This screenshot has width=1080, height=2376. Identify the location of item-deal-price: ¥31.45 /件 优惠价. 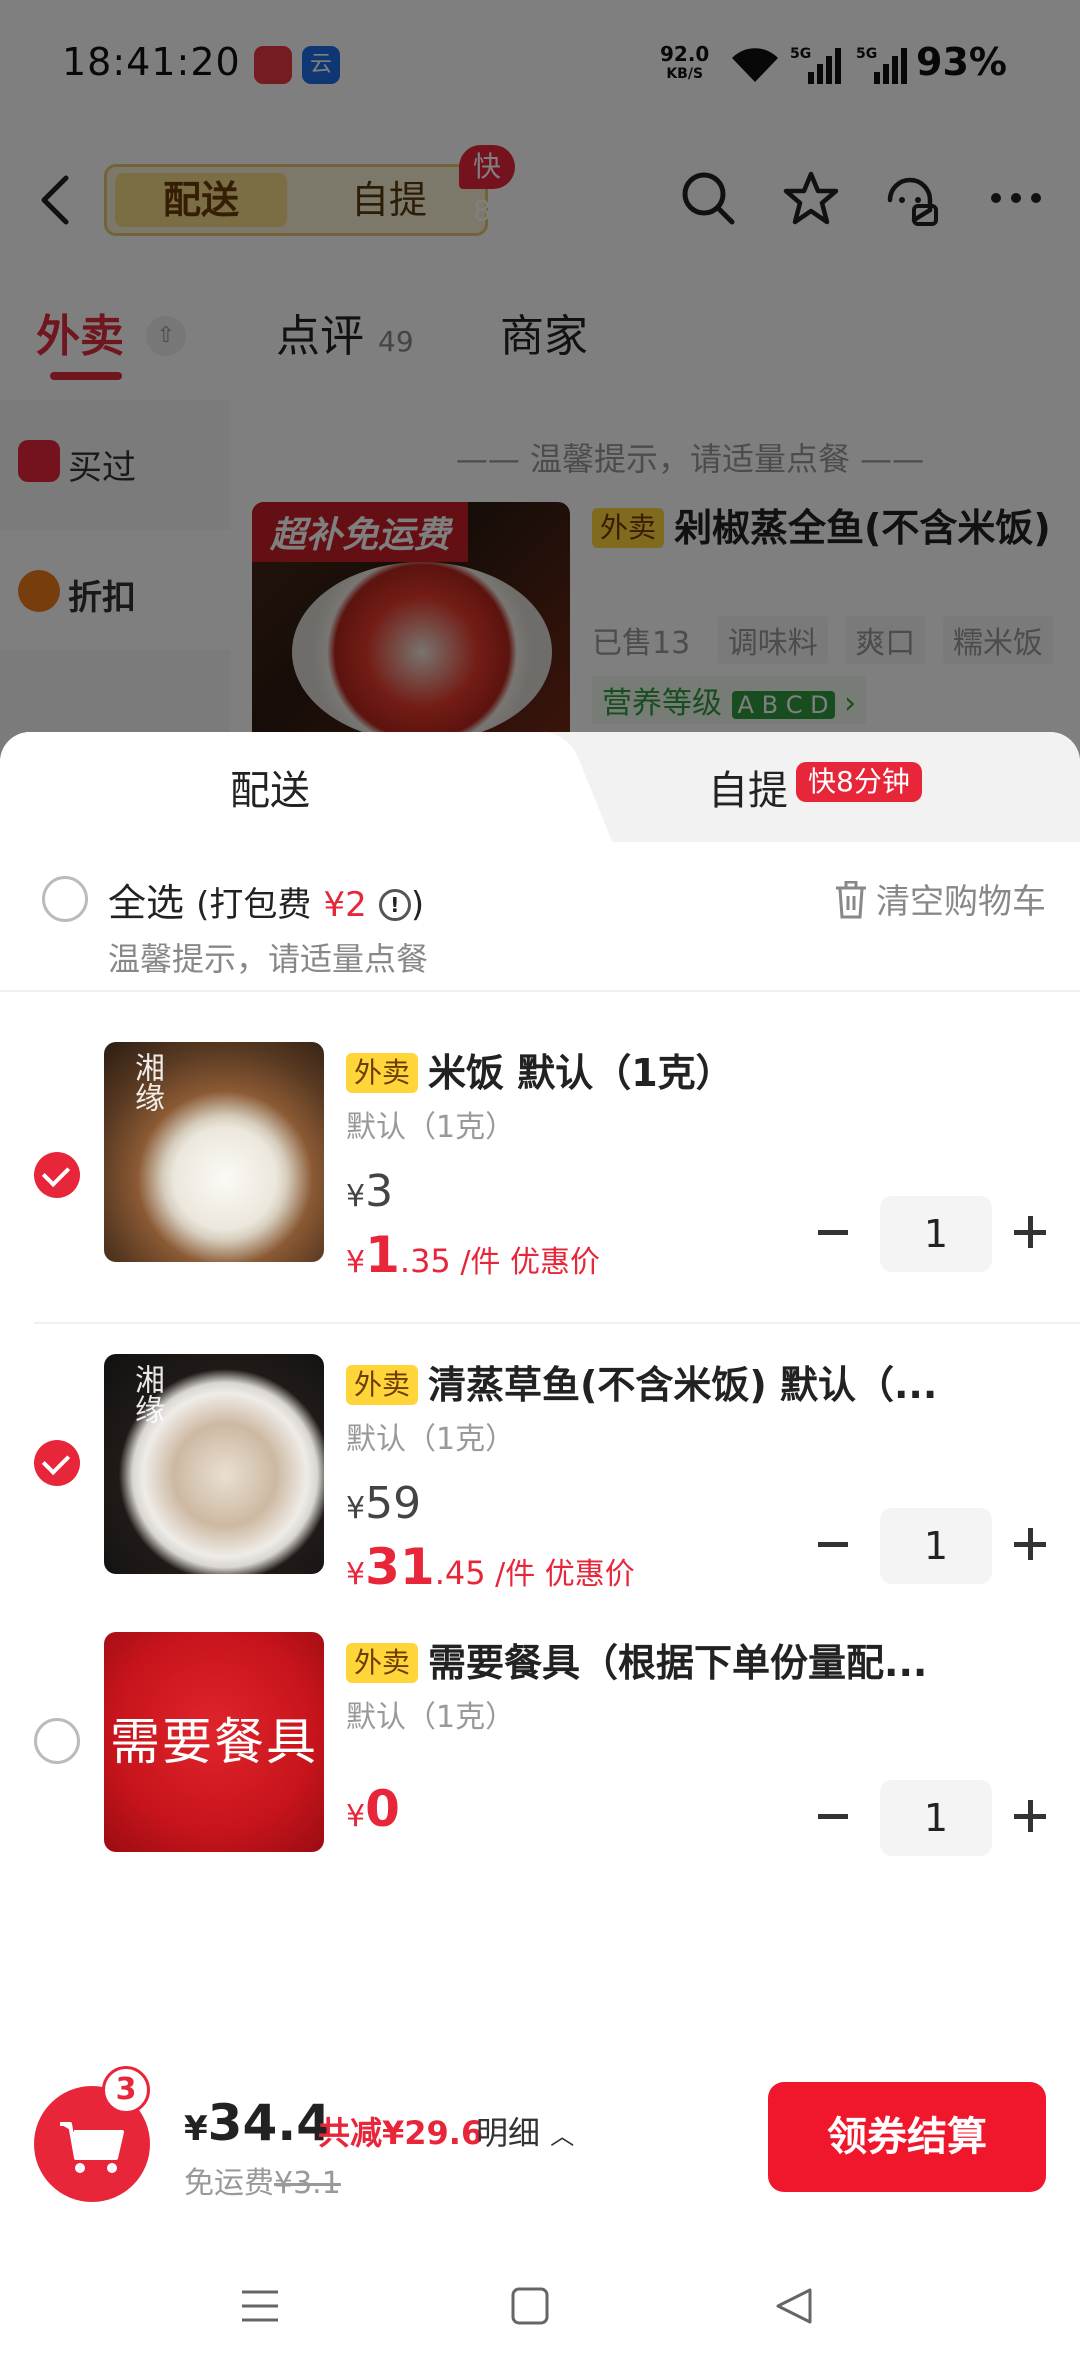
(490, 1567).